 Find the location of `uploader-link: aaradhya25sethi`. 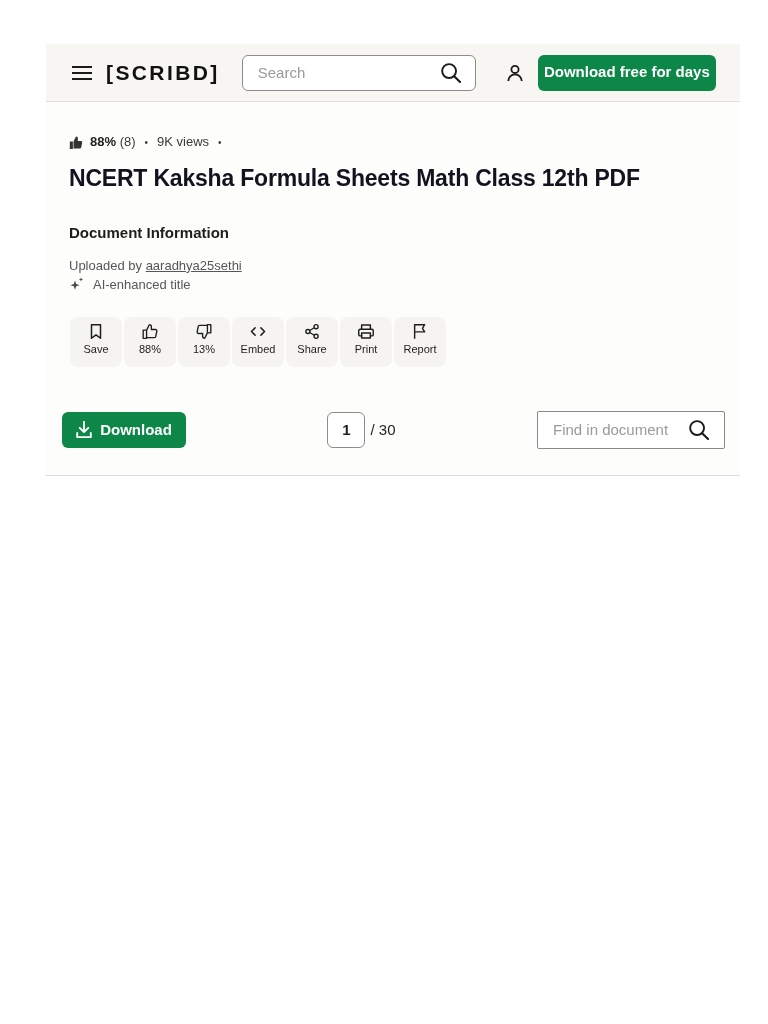

uploader-link: aaradhya25sethi is located at coordinates (193, 265).